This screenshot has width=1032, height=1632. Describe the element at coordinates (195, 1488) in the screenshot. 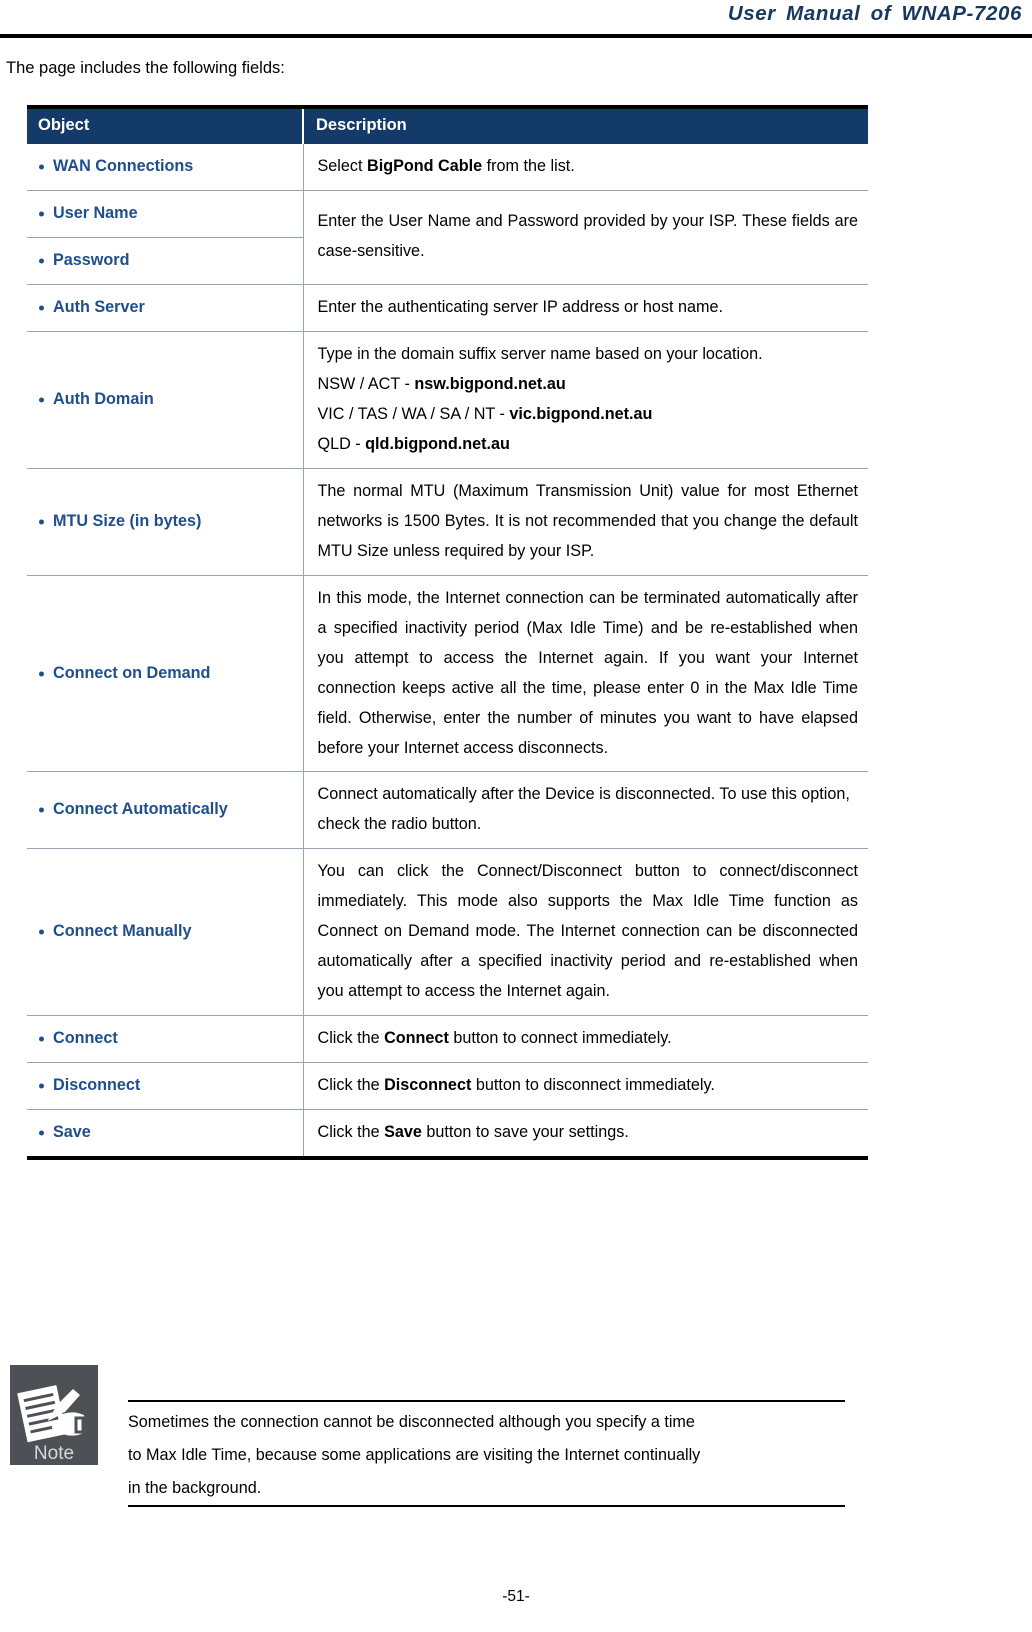

I see `note-line: in the background.` at that location.